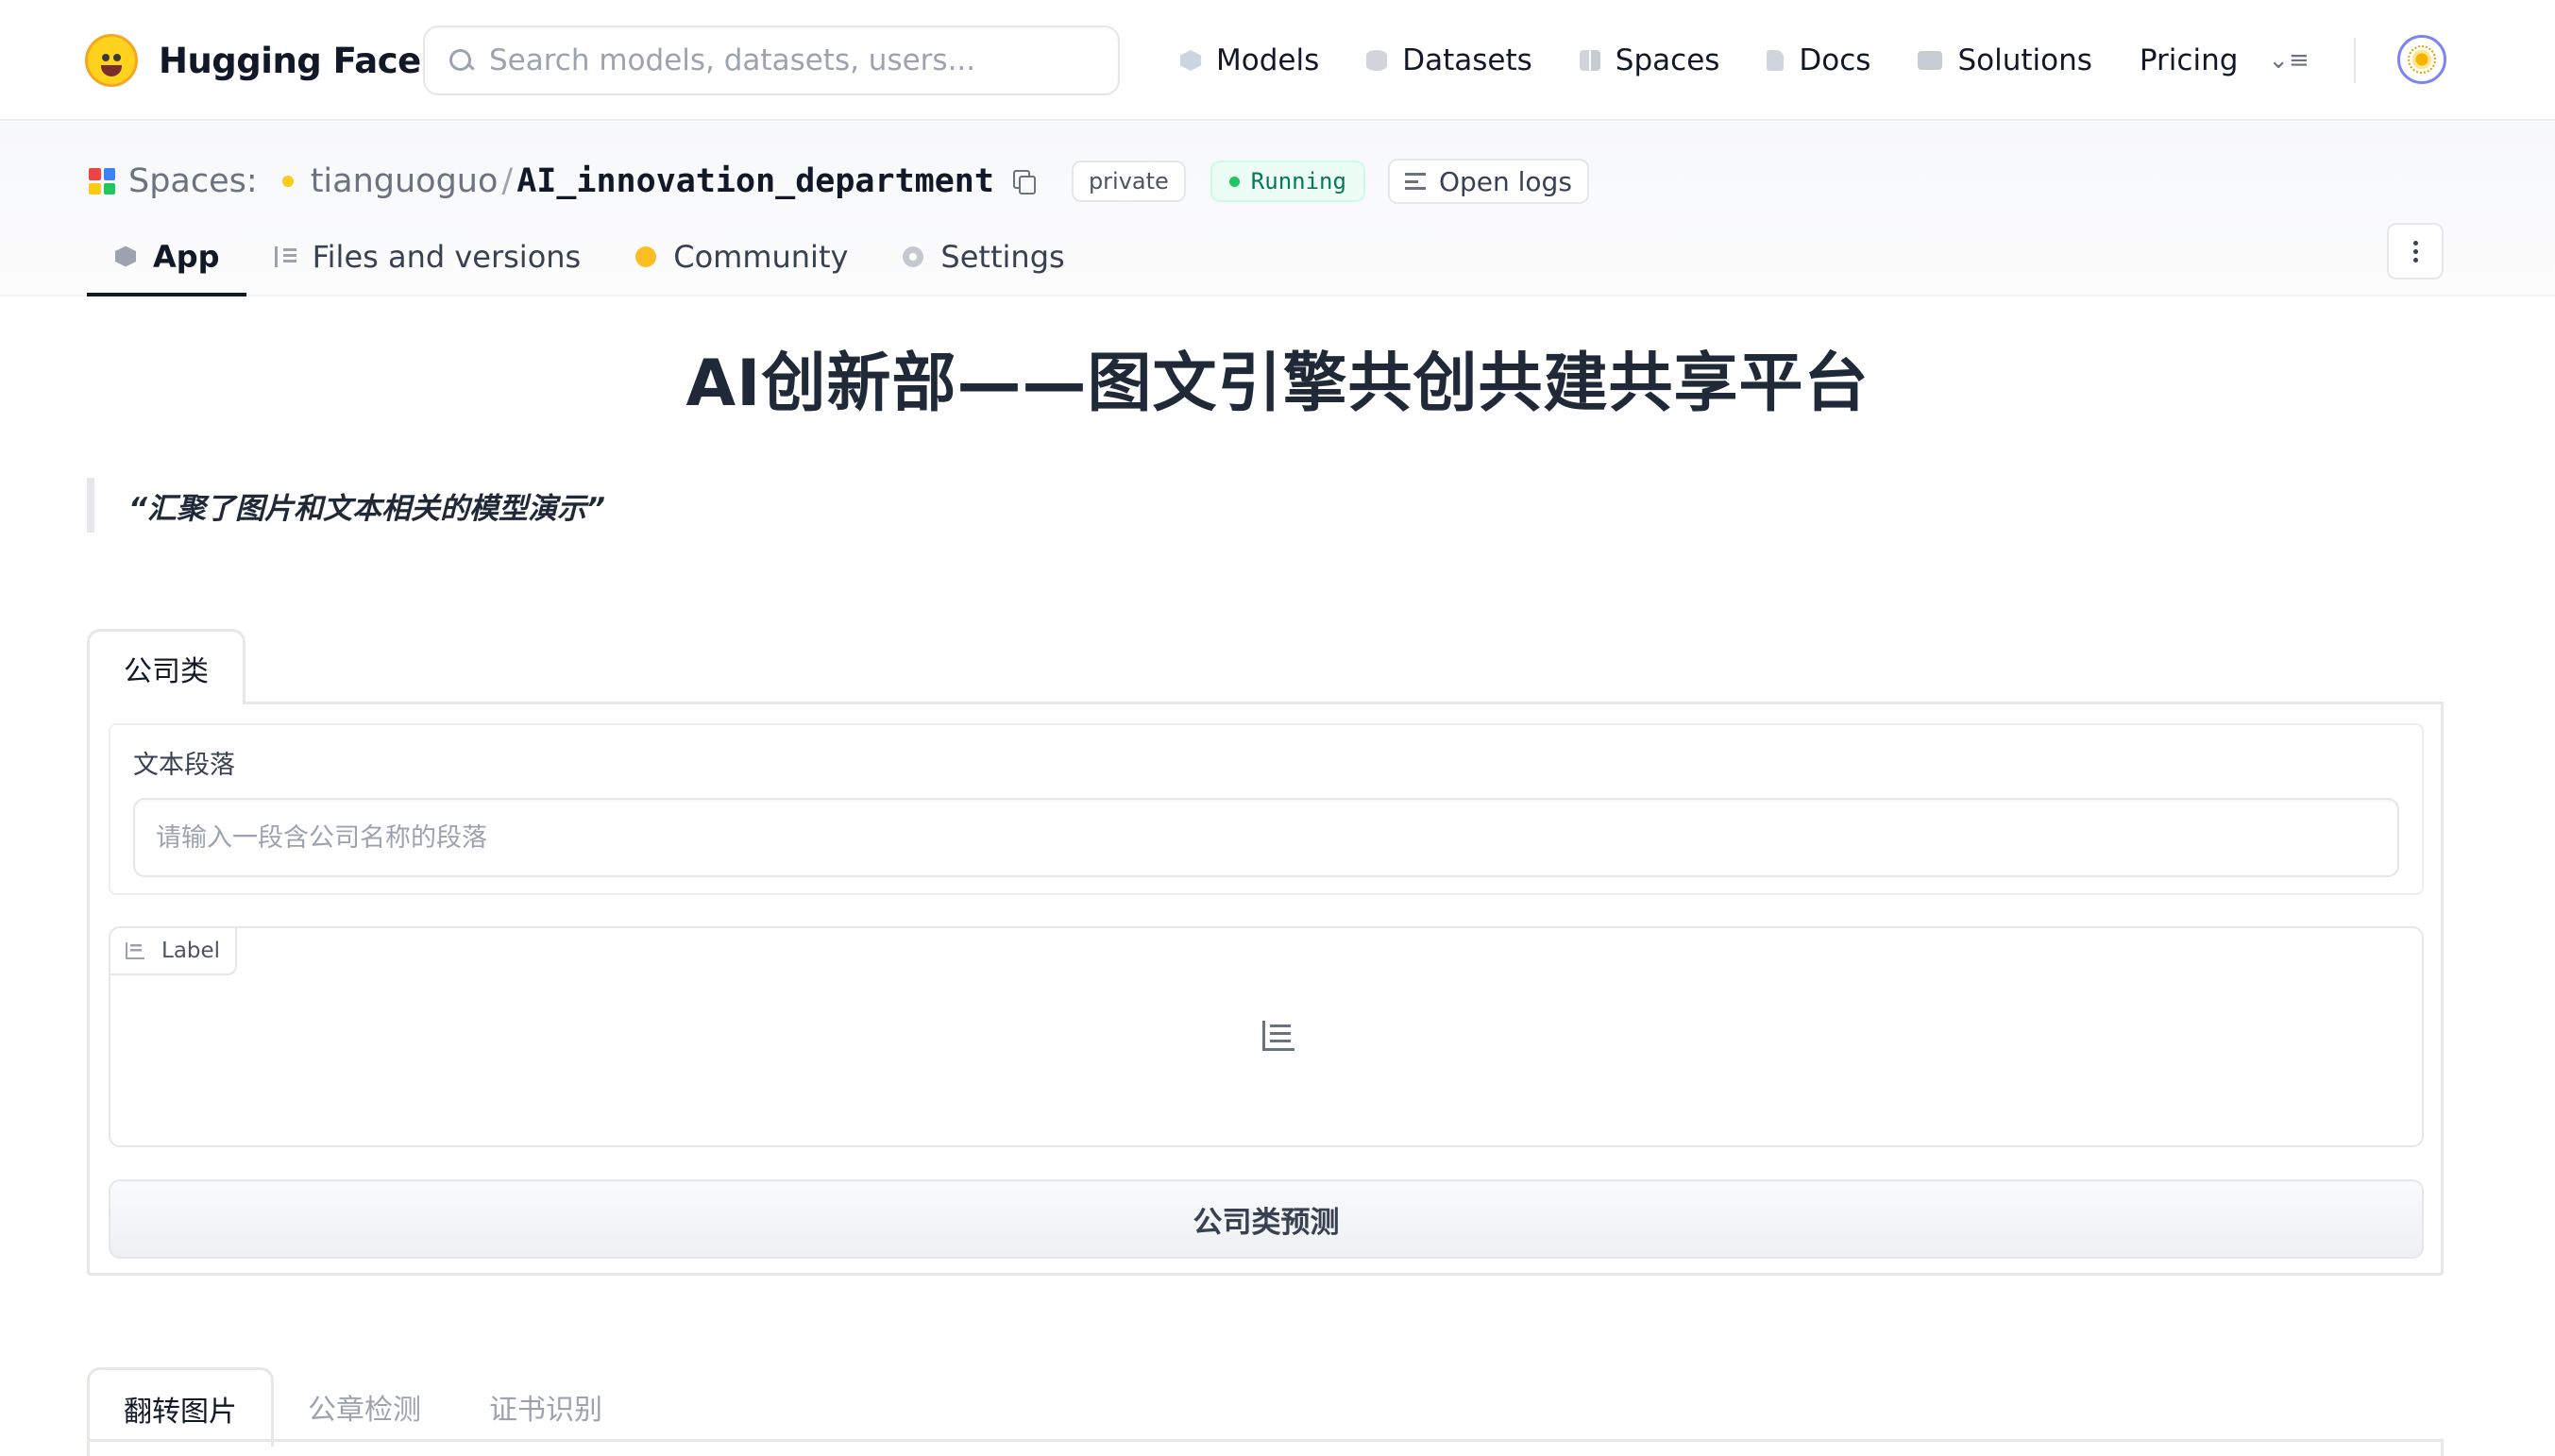 This screenshot has height=1456, width=2555. Describe the element at coordinates (2355, 60) in the screenshot. I see `nav-divider` at that location.